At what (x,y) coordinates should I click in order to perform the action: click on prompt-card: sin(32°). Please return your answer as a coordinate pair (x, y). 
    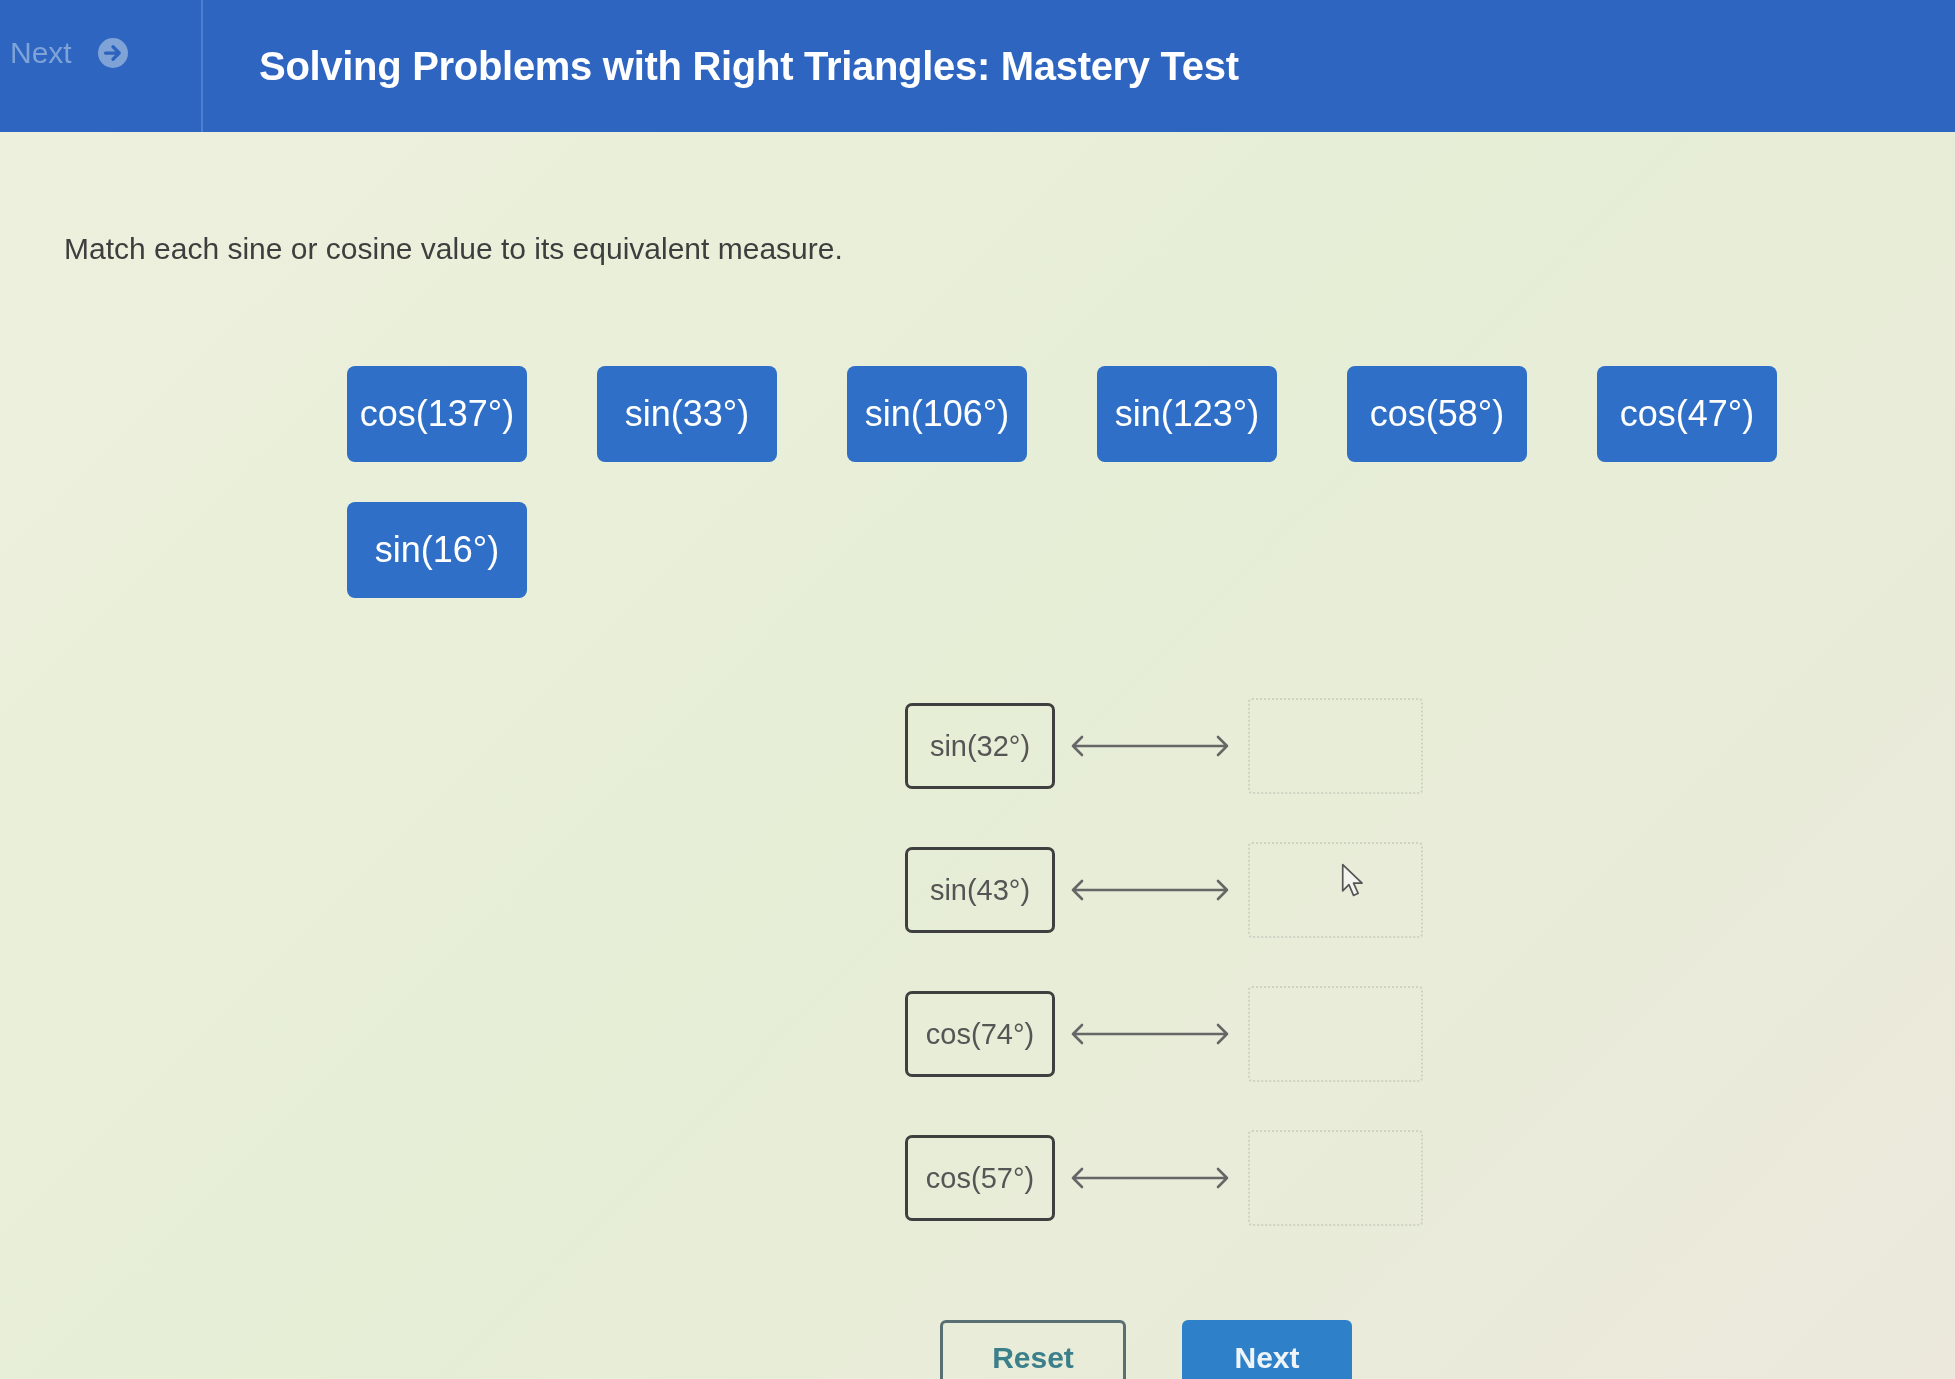
    Looking at the image, I should click on (980, 746).